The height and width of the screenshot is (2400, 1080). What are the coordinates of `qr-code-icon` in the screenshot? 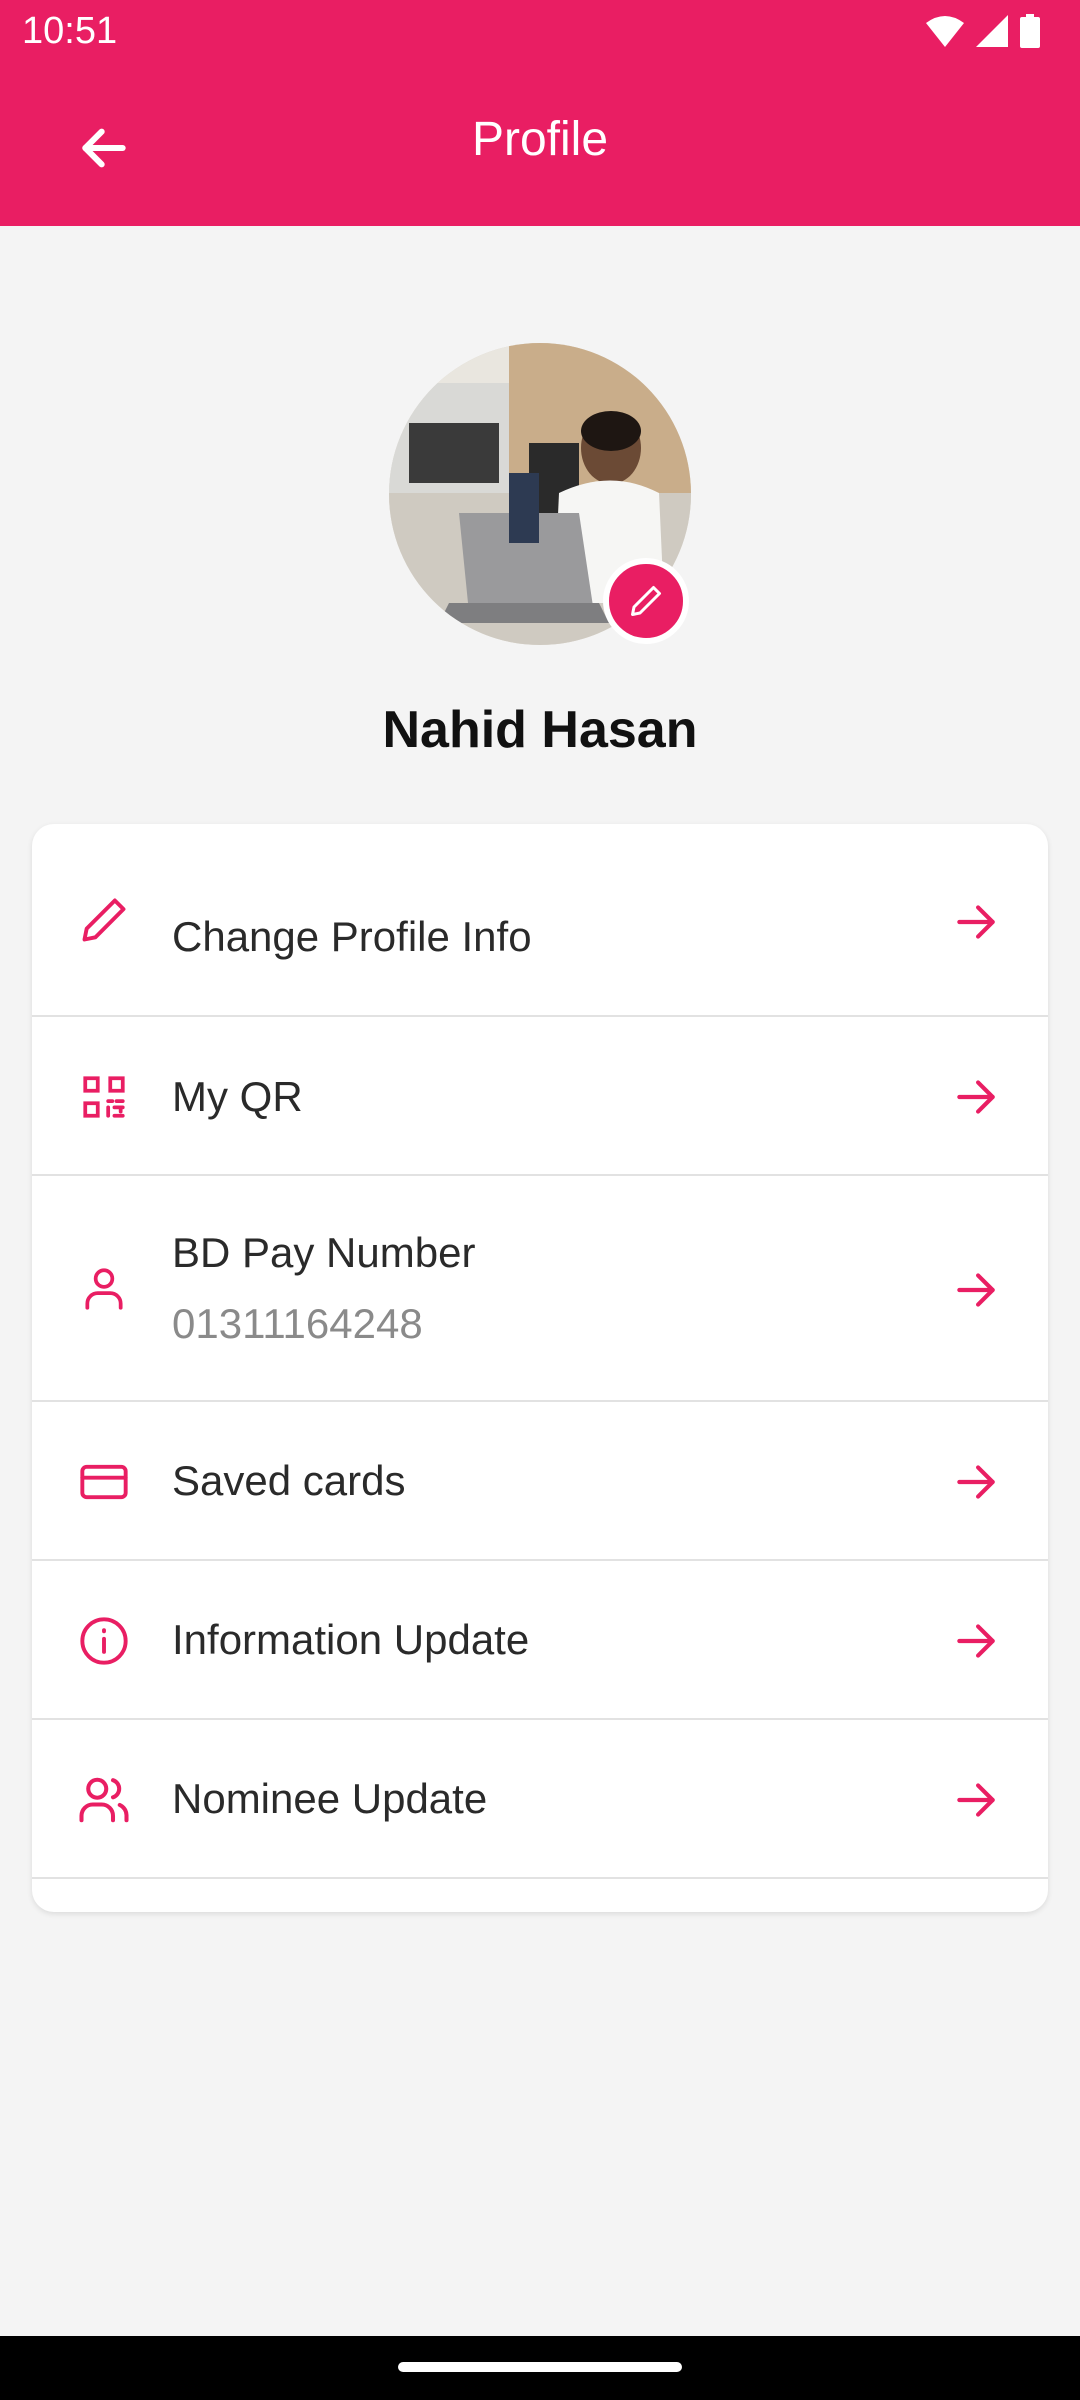 It's located at (104, 1097).